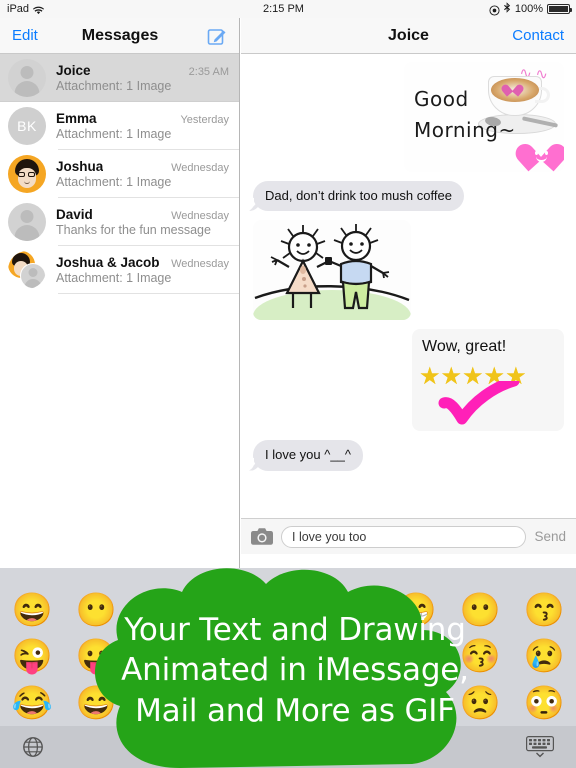 This screenshot has width=576, height=768. I want to click on edit-button: Edit, so click(25, 35).